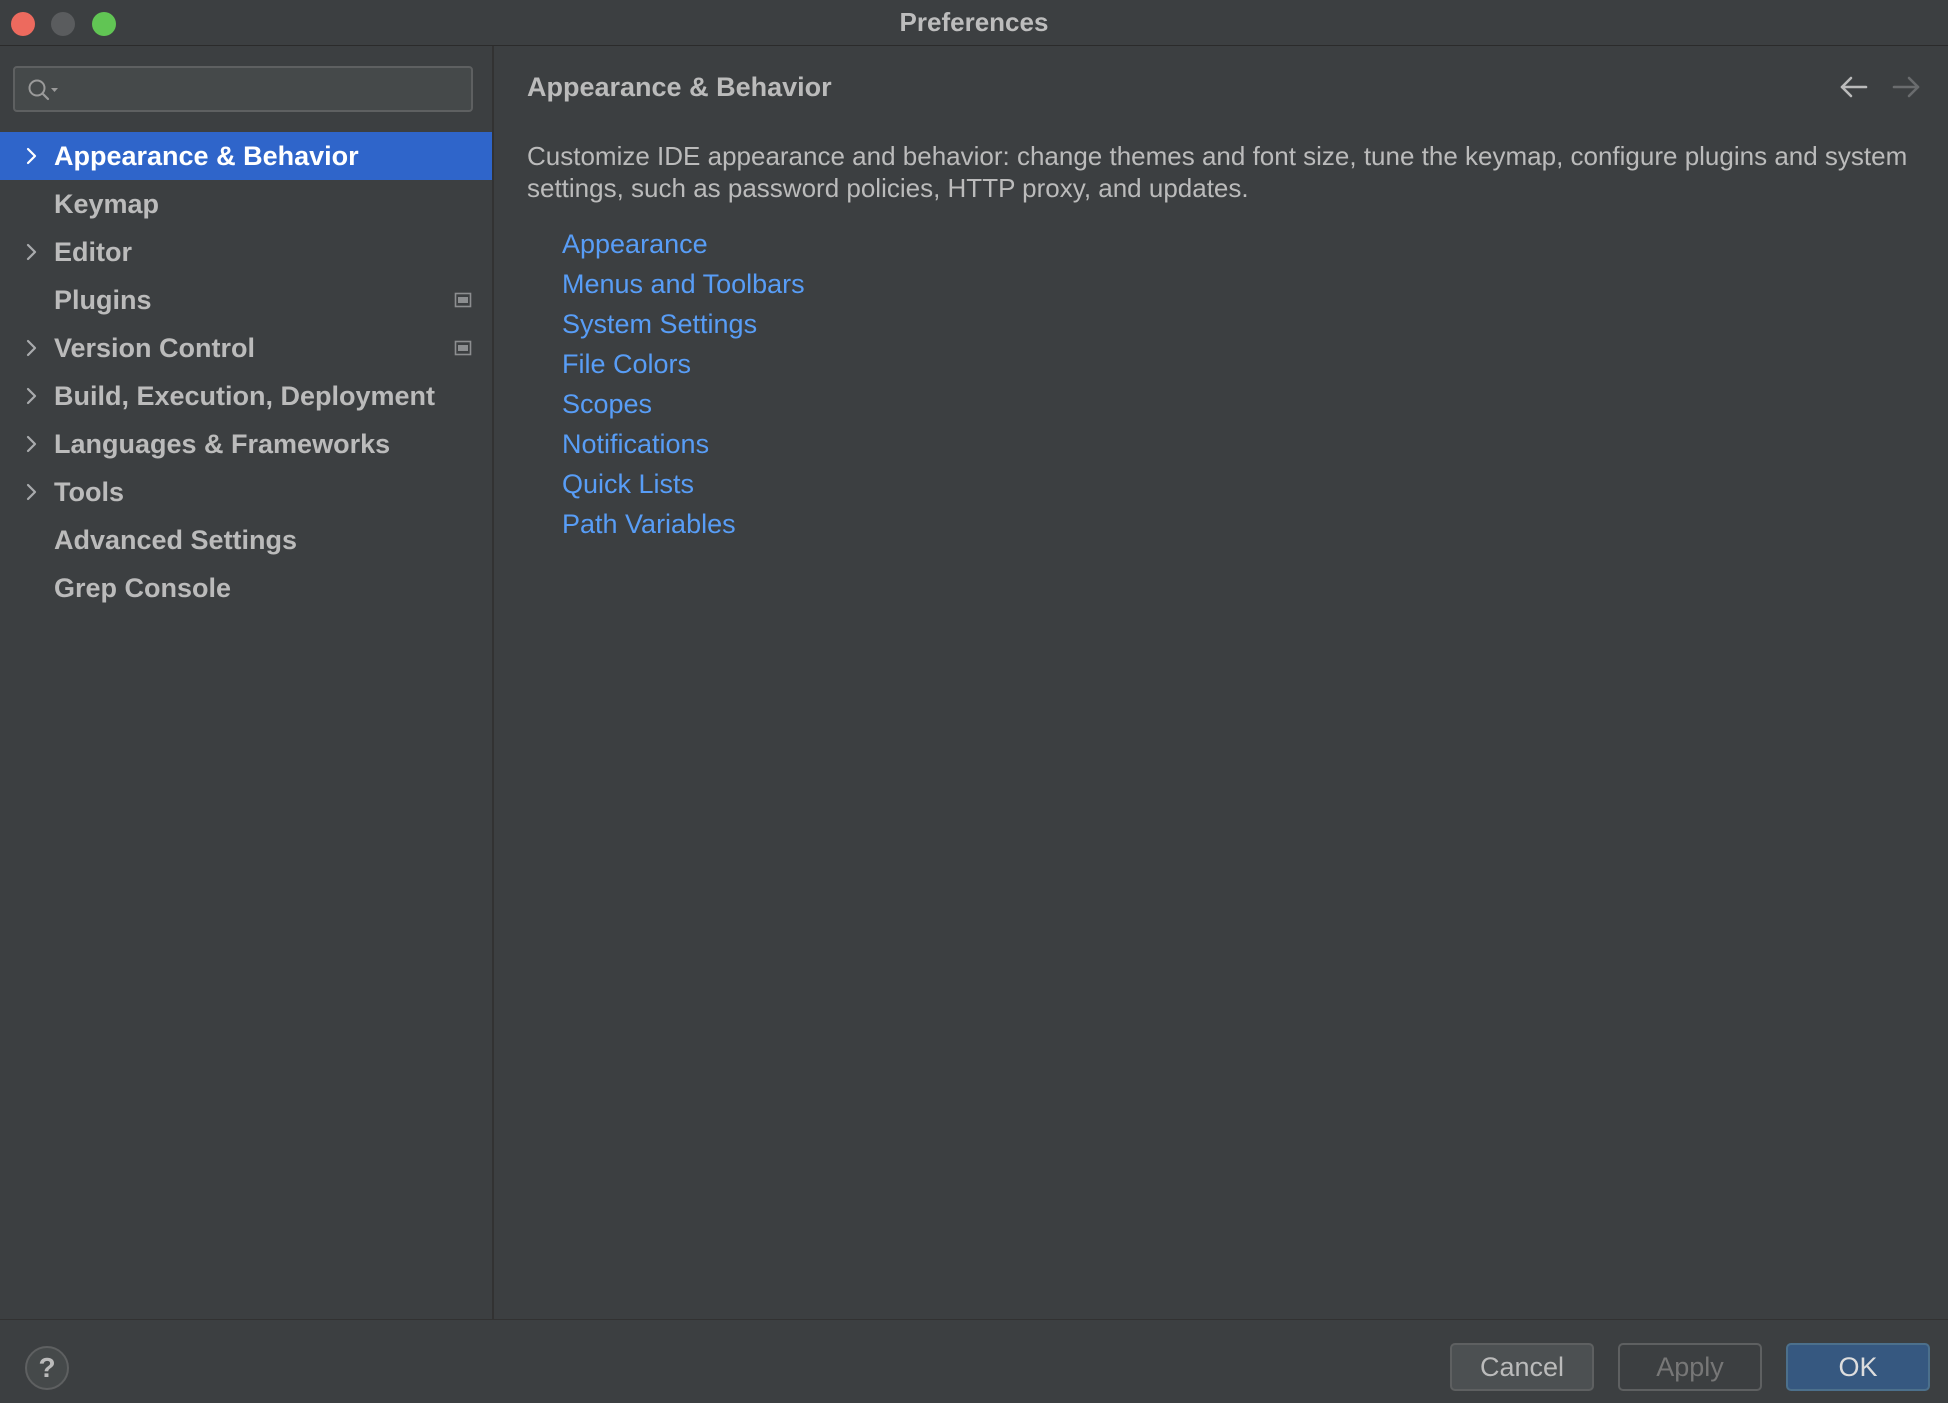 This screenshot has height=1403, width=1948. Describe the element at coordinates (176, 540) in the screenshot. I see `sidebar-item-label: Advanced Settings` at that location.